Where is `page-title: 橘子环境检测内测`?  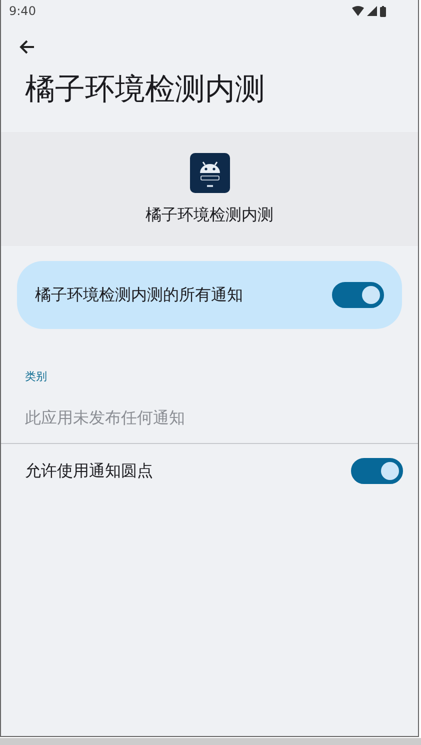 page-title: 橘子环境检测内测 is located at coordinates (145, 90).